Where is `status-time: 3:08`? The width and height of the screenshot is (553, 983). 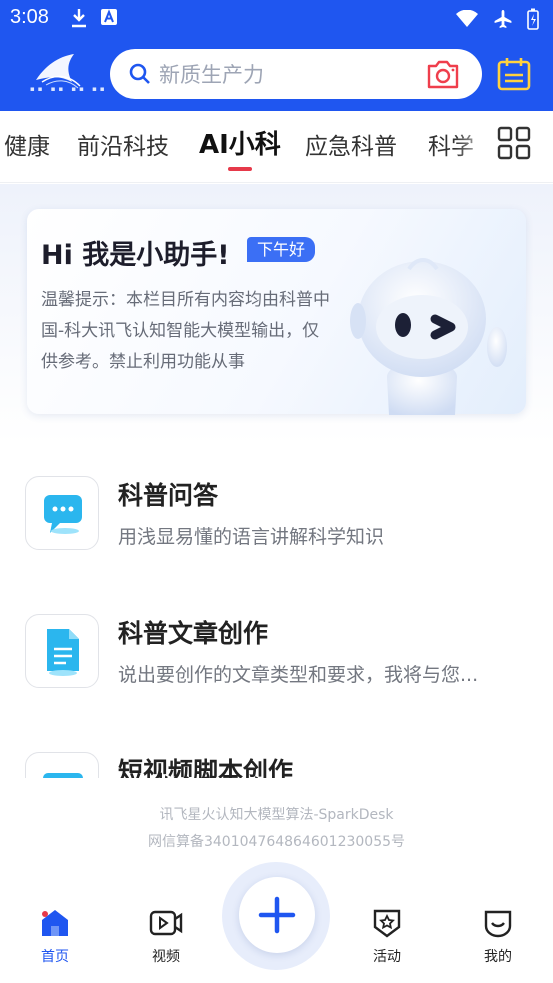
status-time: 3:08 is located at coordinates (29, 17).